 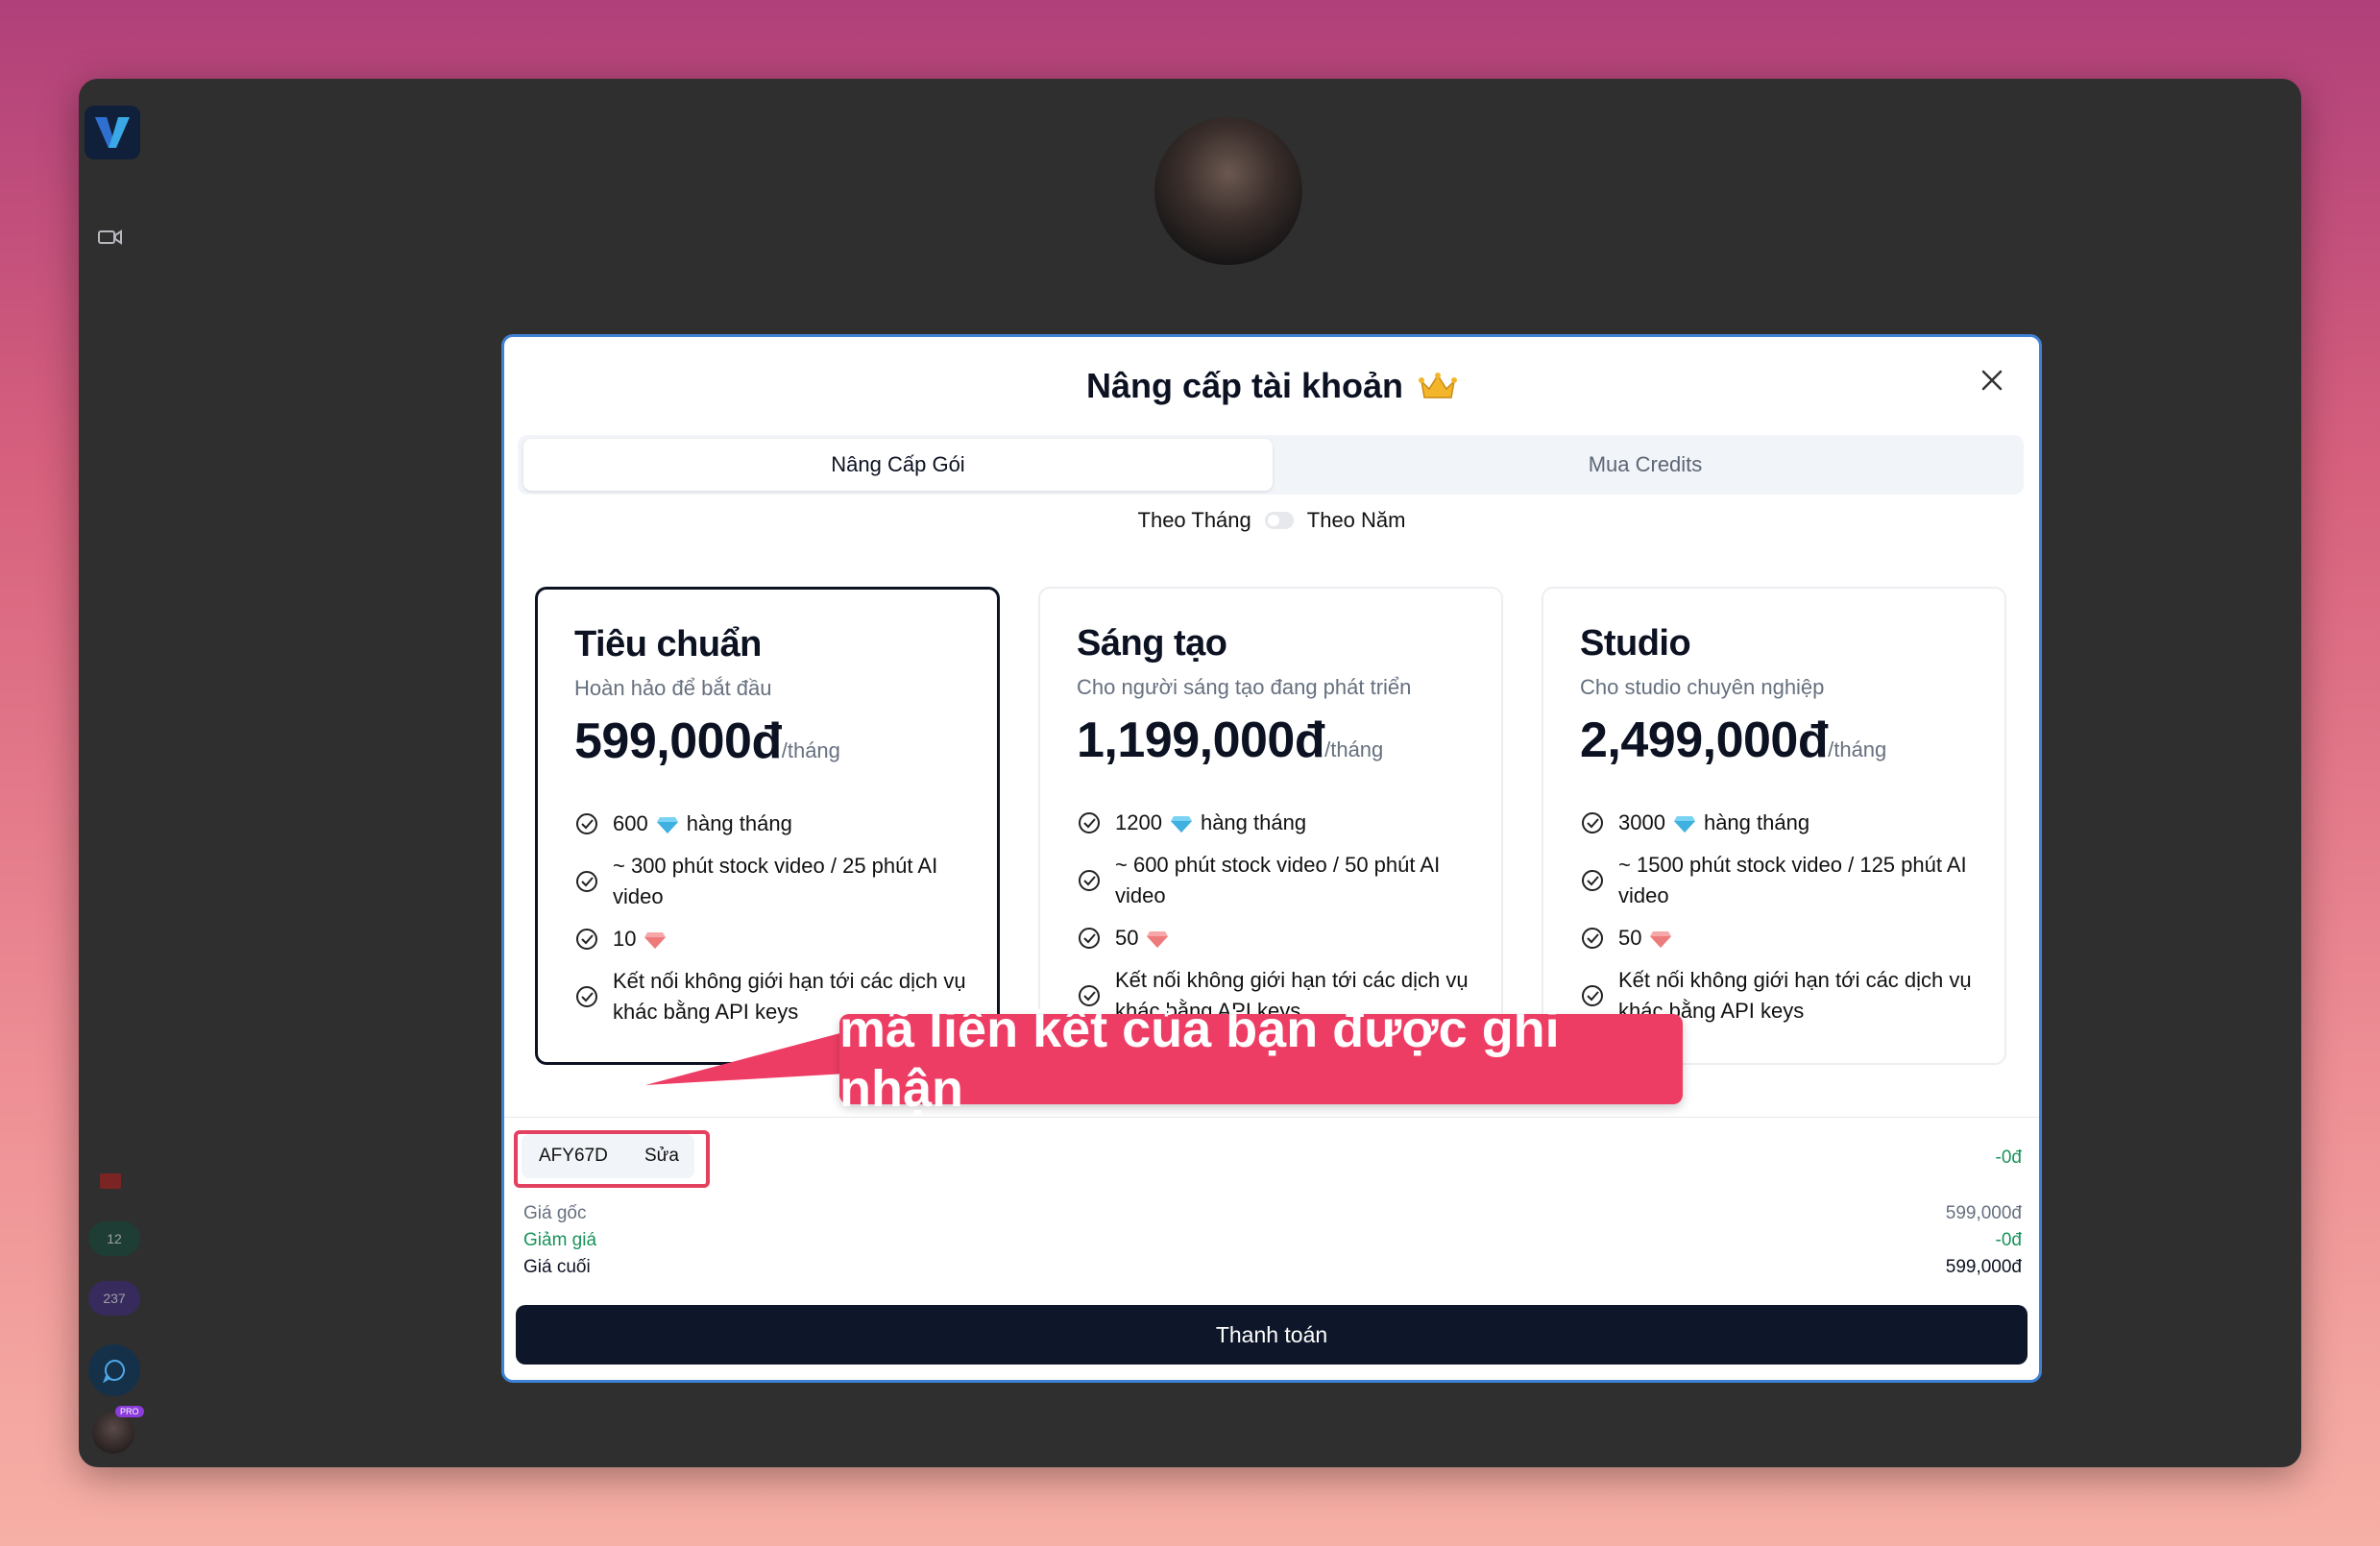 I want to click on gems-amount: 600, so click(x=630, y=823).